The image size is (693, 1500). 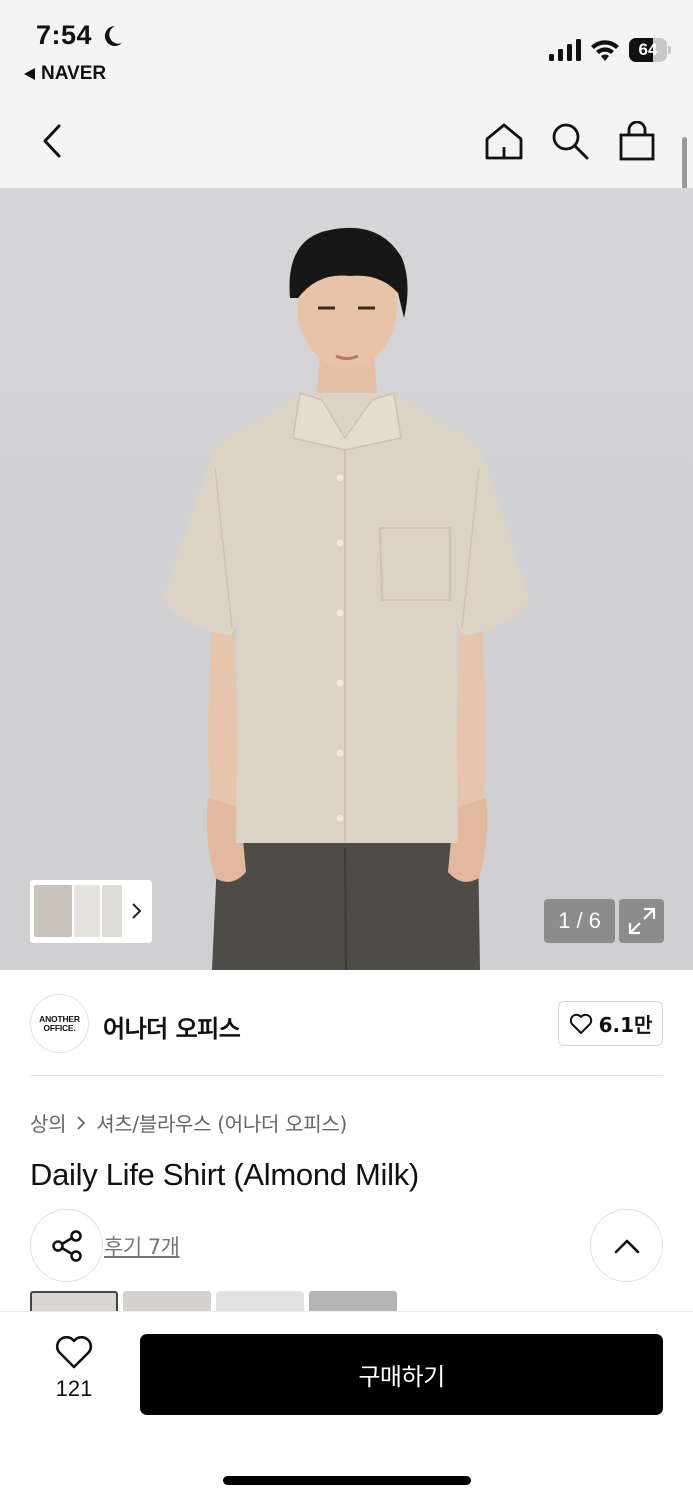 I want to click on chevron-up-icon, so click(x=626, y=1246).